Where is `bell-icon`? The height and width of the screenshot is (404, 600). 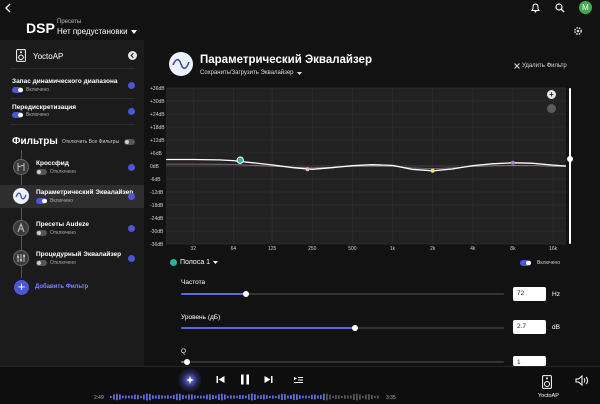 bell-icon is located at coordinates (535, 8).